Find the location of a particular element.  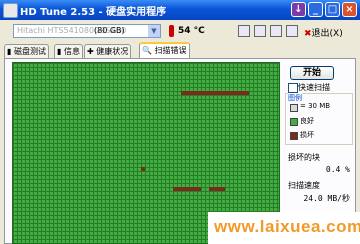

legend-swatch-good is located at coordinates (294, 122).